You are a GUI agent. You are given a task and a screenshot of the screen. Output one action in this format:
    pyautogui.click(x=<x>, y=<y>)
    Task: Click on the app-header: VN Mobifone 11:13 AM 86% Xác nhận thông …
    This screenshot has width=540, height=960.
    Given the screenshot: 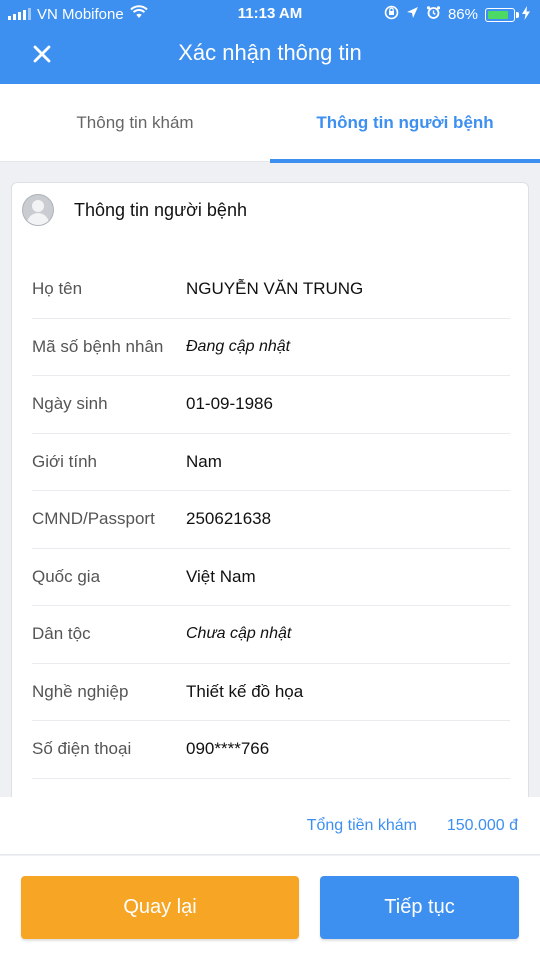 What is the action you would take?
    pyautogui.click(x=270, y=42)
    